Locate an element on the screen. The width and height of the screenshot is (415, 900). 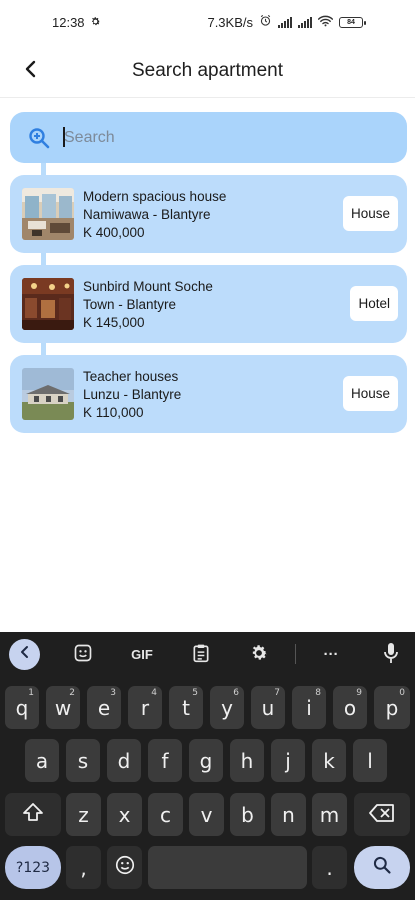
chevron-left-icon is located at coordinates (31, 71).